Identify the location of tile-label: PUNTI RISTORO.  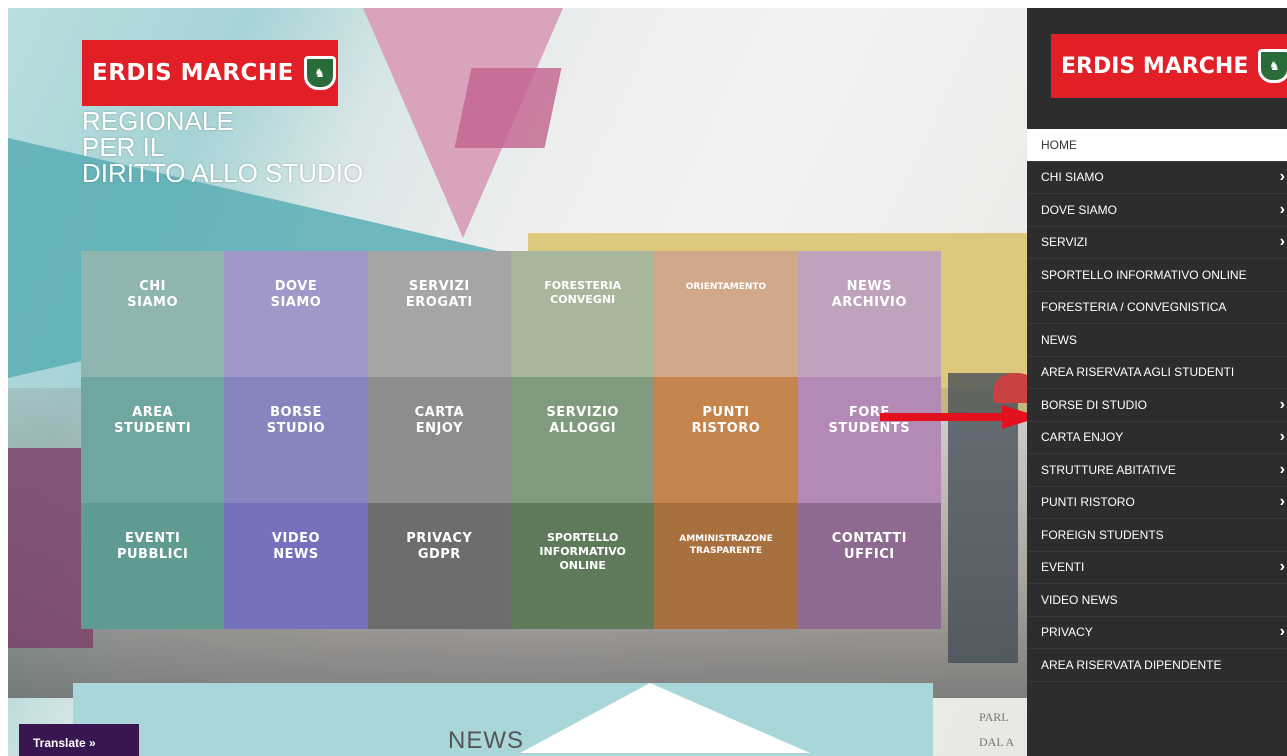
(726, 420).